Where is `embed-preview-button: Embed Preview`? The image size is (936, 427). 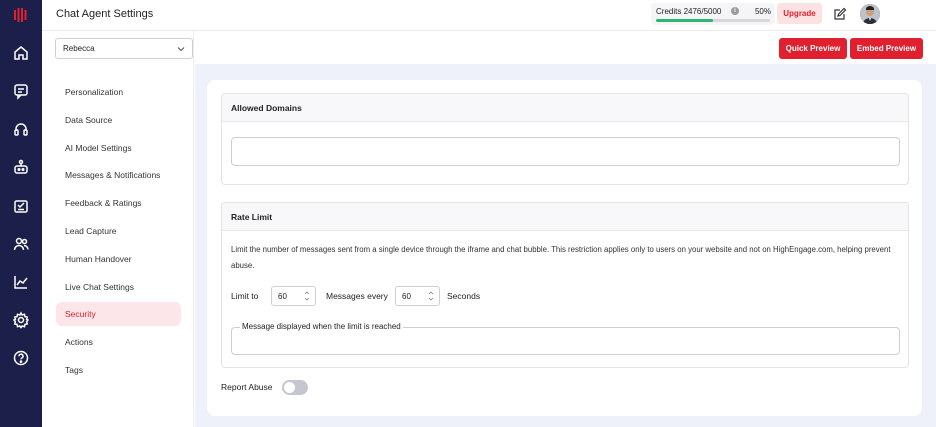
embed-preview-button: Embed Preview is located at coordinates (886, 48).